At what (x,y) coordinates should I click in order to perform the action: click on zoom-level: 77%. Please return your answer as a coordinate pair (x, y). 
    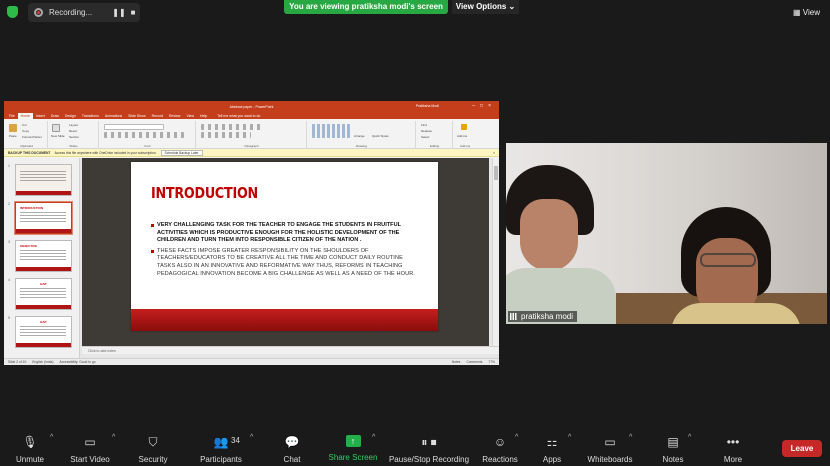
    Looking at the image, I should click on (491, 362).